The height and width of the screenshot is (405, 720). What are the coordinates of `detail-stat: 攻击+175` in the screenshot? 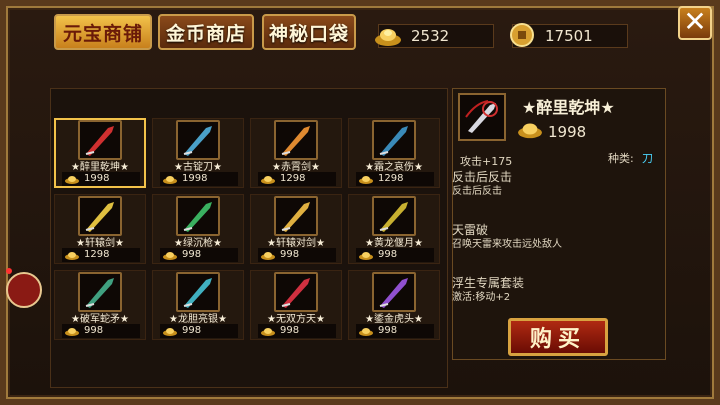 It's located at (486, 161).